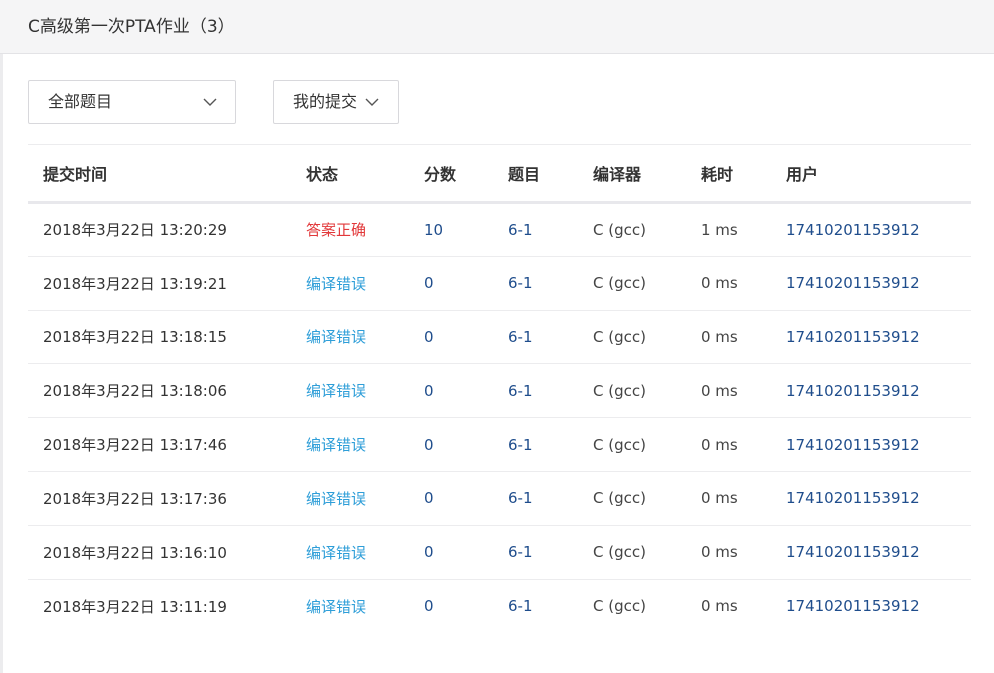 The width and height of the screenshot is (994, 673). What do you see at coordinates (132, 102) in the screenshot?
I see `problem-filter-select: 全部题目` at bounding box center [132, 102].